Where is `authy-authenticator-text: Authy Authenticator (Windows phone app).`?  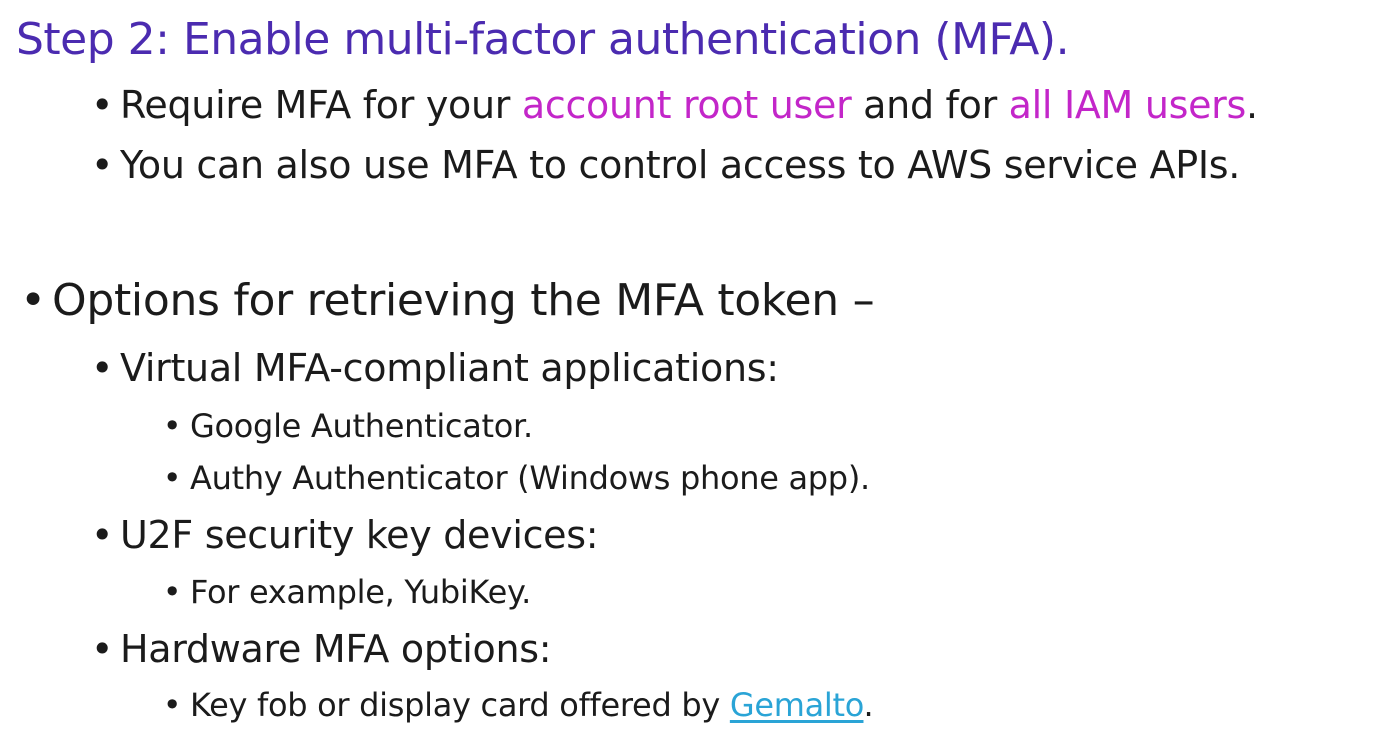
authy-authenticator-text: Authy Authenticator (Windows phone app). is located at coordinates (530, 478).